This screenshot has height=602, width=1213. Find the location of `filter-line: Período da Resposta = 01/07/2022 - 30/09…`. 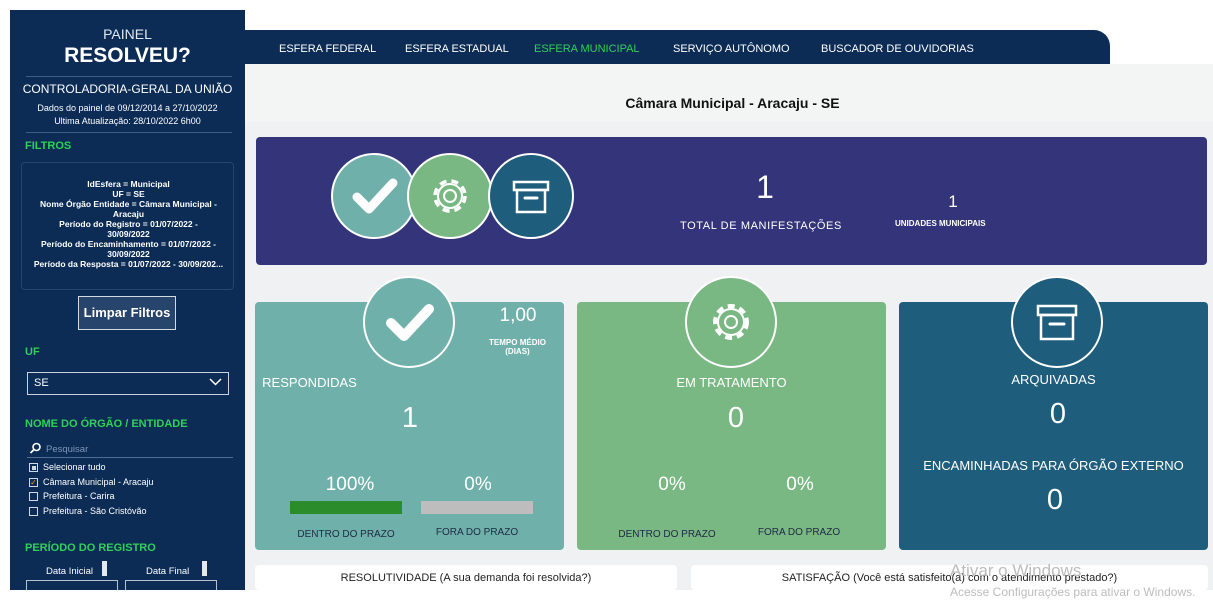

filter-line: Período da Resposta = 01/07/2022 - 30/09… is located at coordinates (128, 264).